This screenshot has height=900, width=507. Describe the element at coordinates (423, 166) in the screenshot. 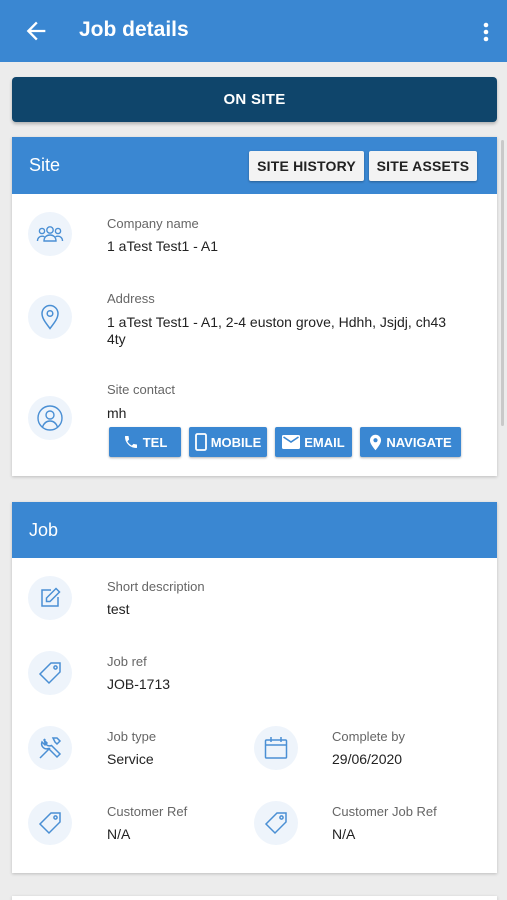

I see `site-assets-button: SITE ASSETS` at that location.